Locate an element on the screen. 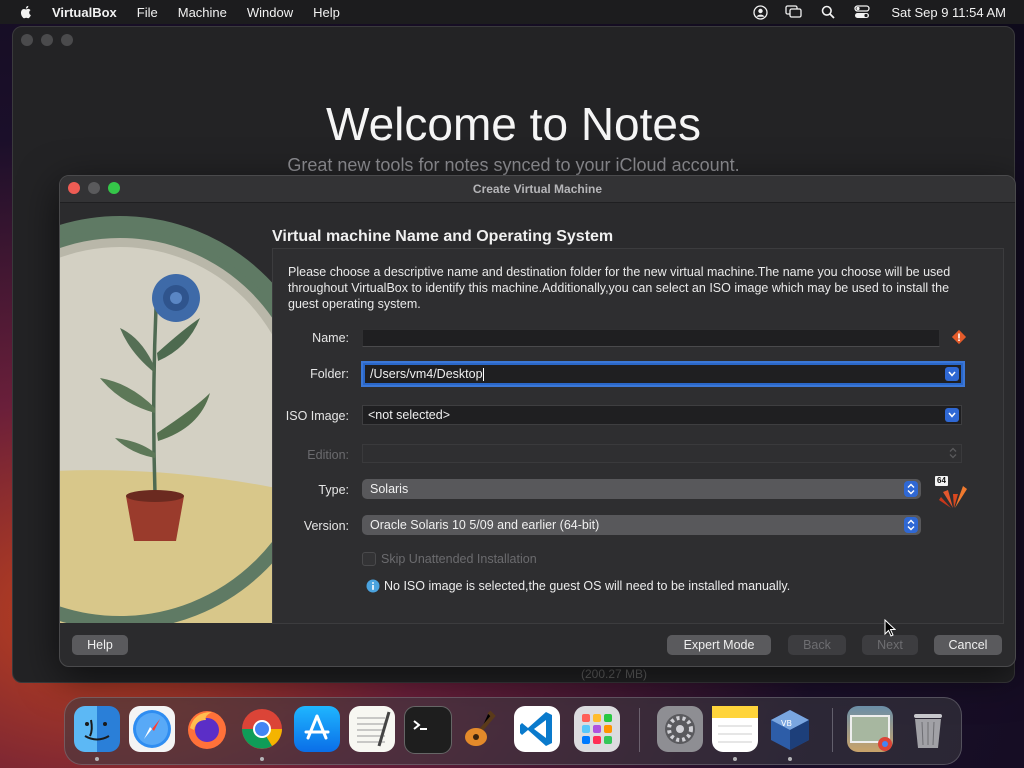 This screenshot has width=1024, height=768. iso-dropdown-button is located at coordinates (952, 415).